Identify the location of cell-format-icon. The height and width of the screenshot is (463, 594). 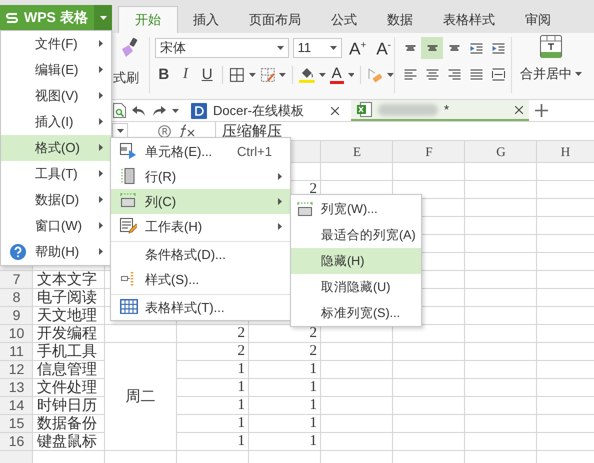
(128, 151).